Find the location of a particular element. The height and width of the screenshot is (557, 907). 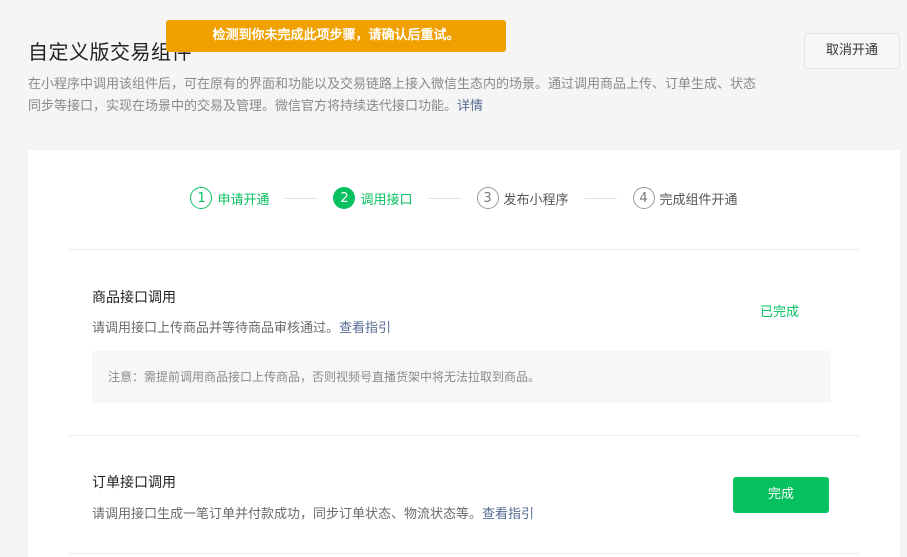

product-notice: 注意：需提前调用商品接口上传商品，否则视频号直播货架中将无法拉取到商品。 is located at coordinates (461, 377).